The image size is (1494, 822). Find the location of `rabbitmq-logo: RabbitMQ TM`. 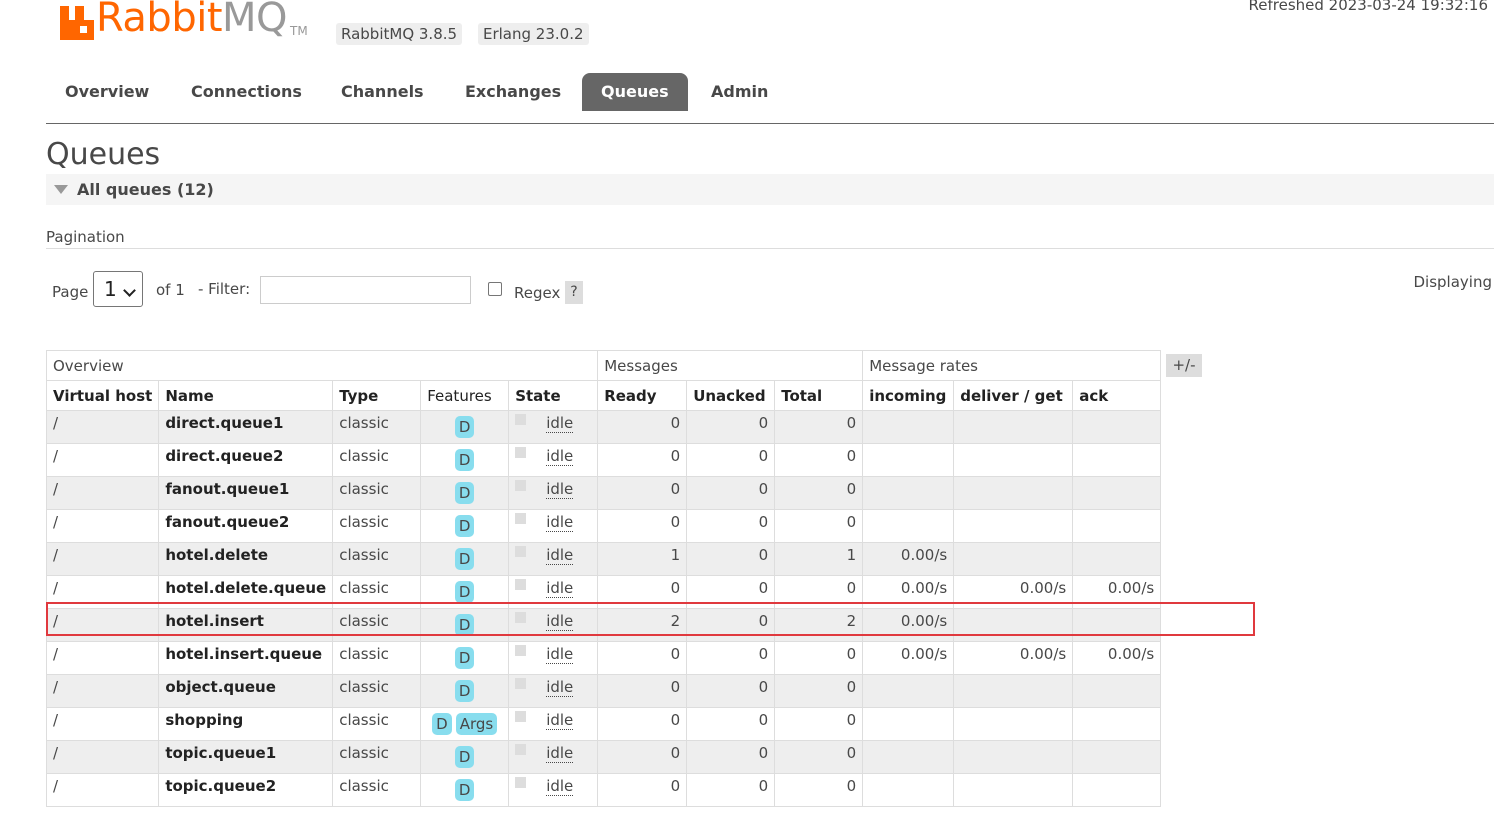

rabbitmq-logo: RabbitMQ TM is located at coordinates (184, 22).